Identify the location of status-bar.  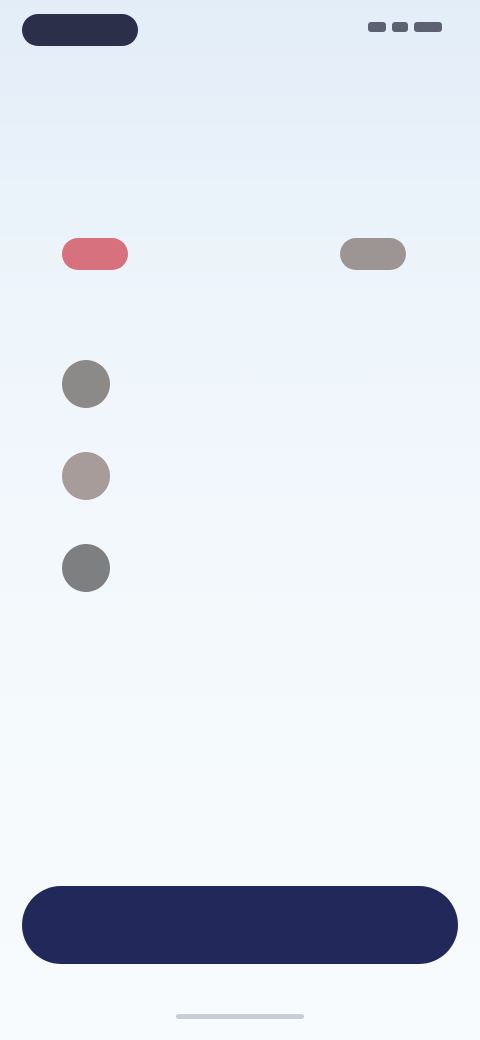
(240, 30).